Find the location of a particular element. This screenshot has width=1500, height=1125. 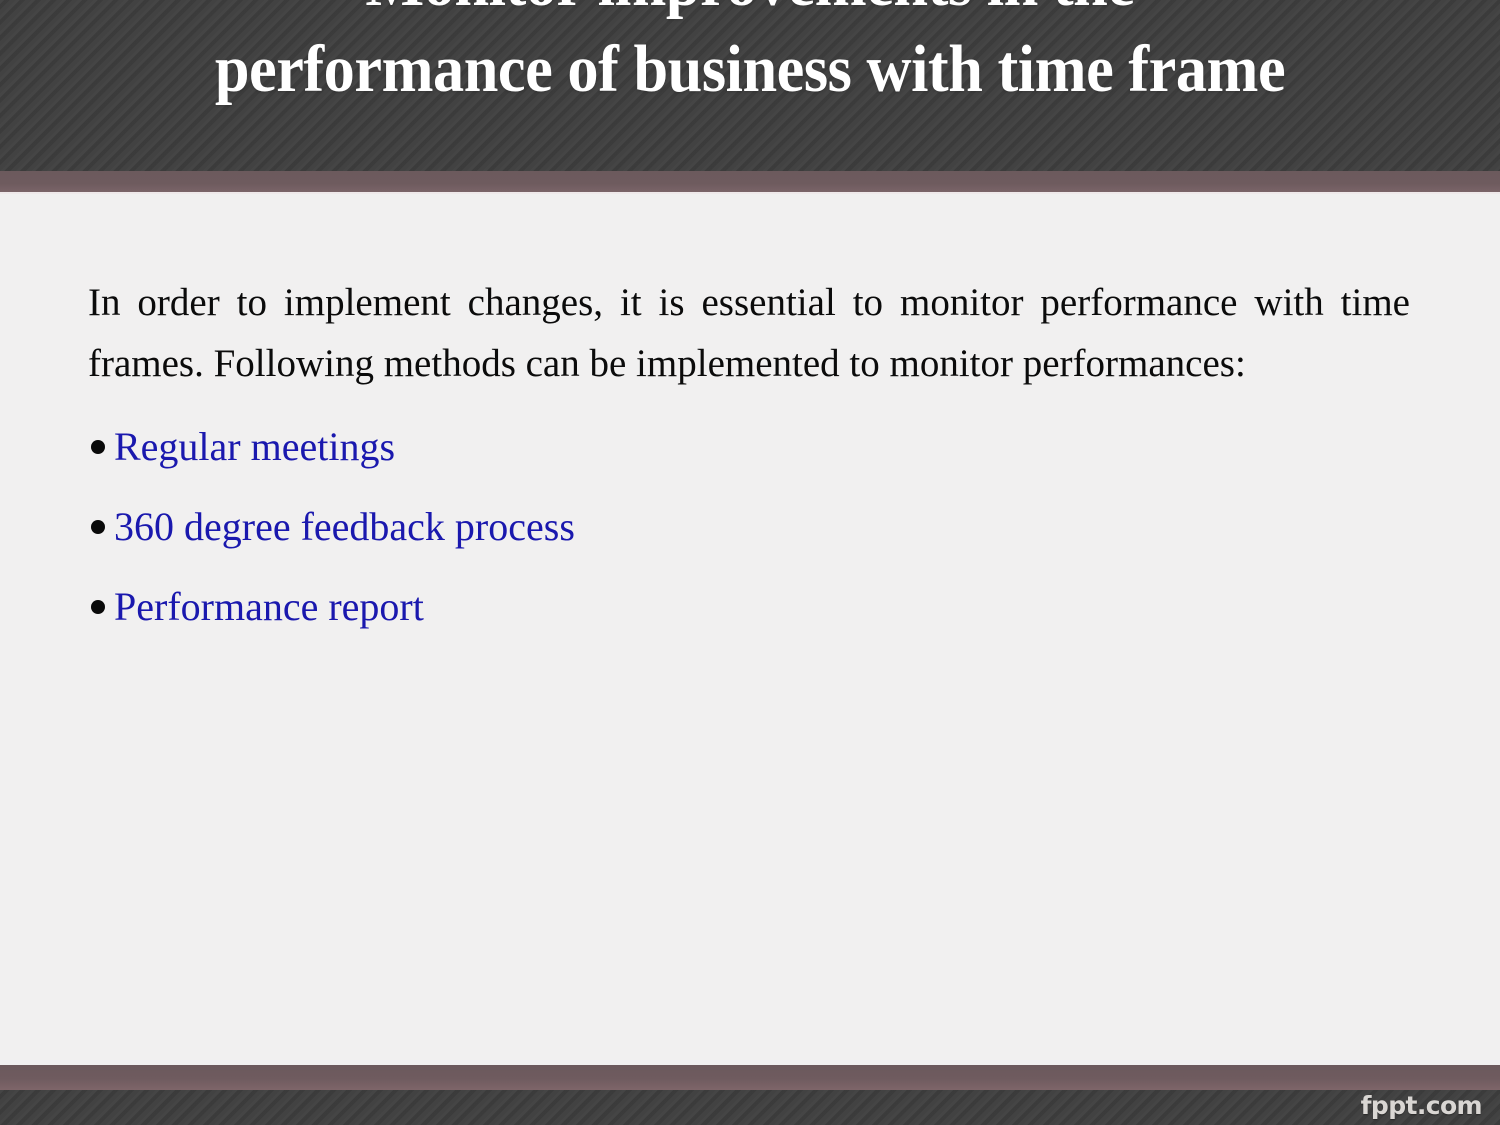

list-item: Regular meetings is located at coordinates (749, 447).